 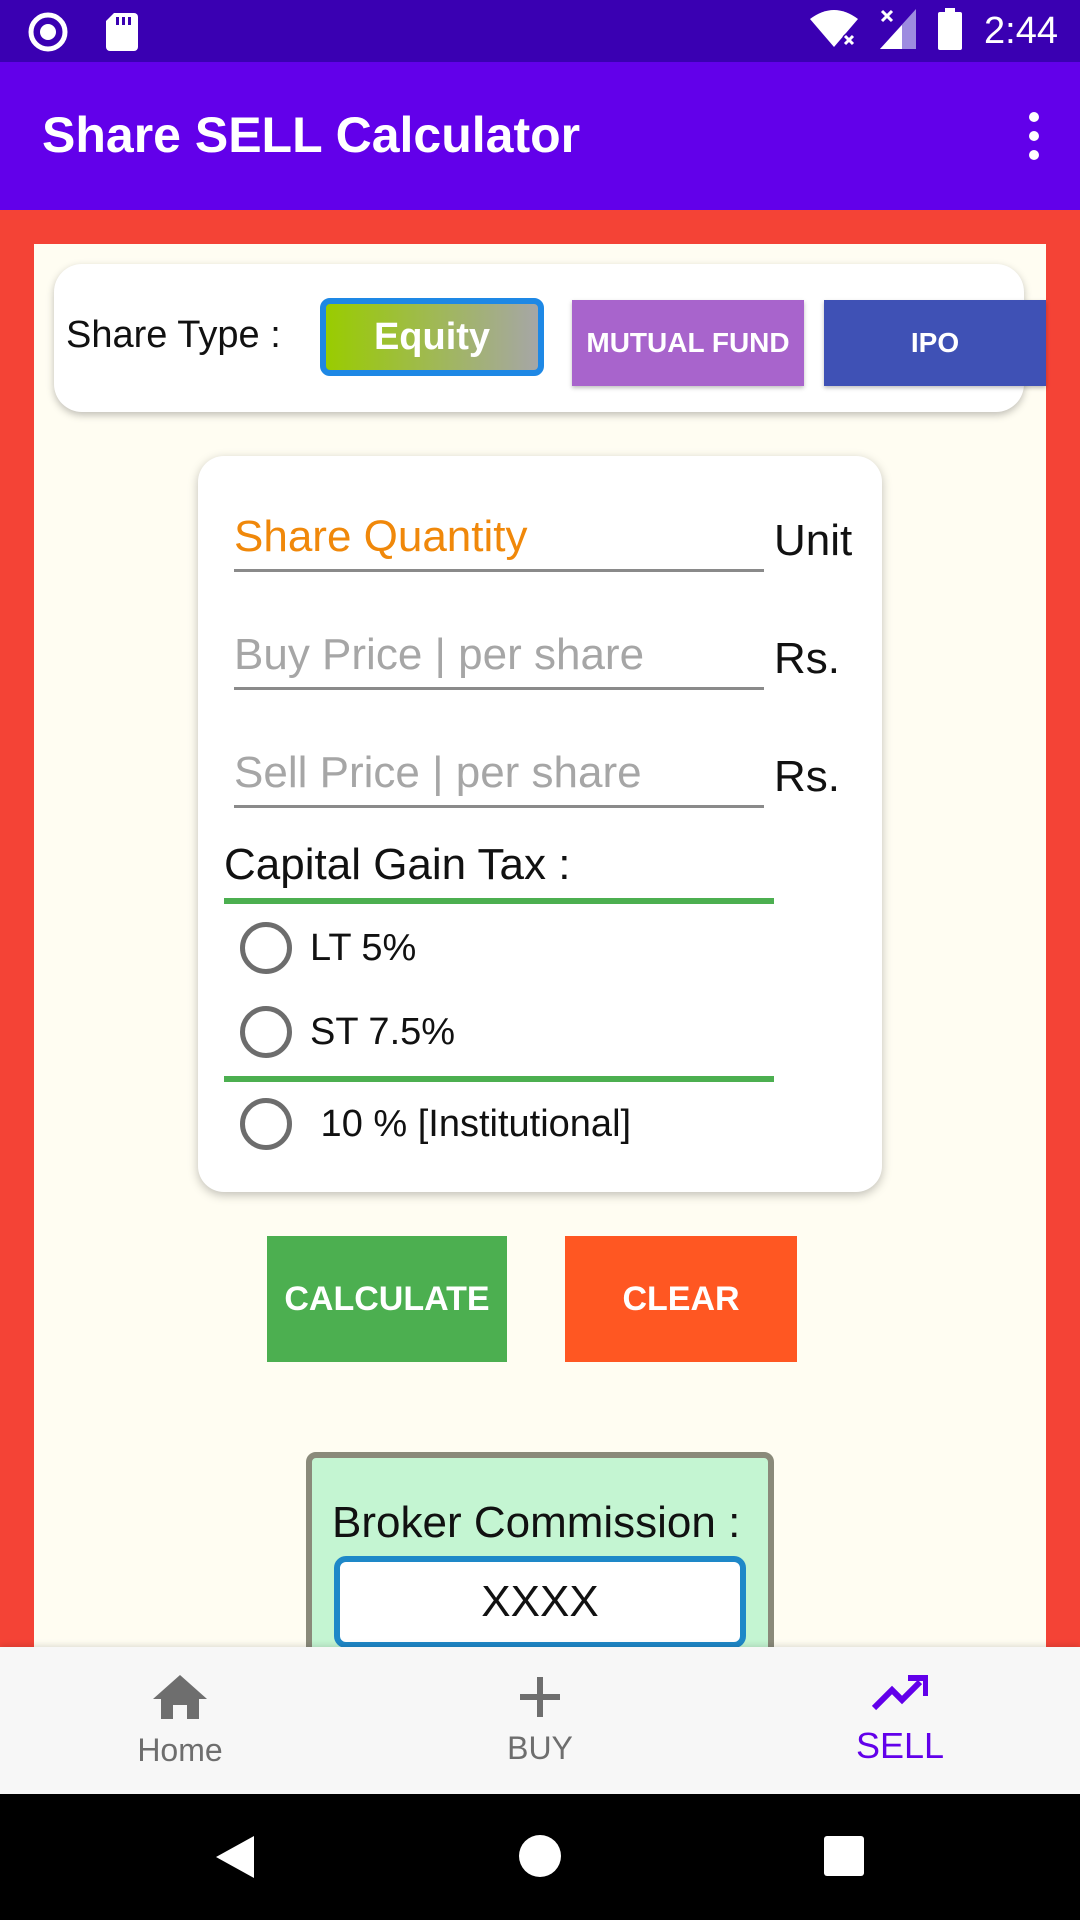 What do you see at coordinates (48, 34) in the screenshot?
I see `radio-icon` at bounding box center [48, 34].